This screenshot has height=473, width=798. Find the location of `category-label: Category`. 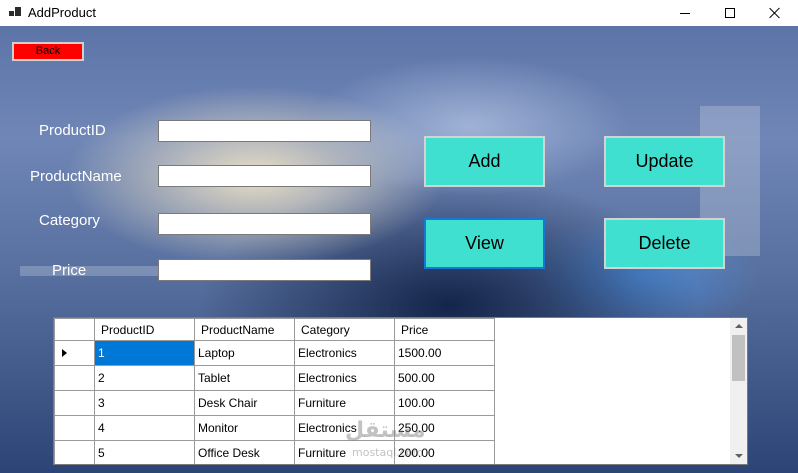

category-label: Category is located at coordinates (69, 220).